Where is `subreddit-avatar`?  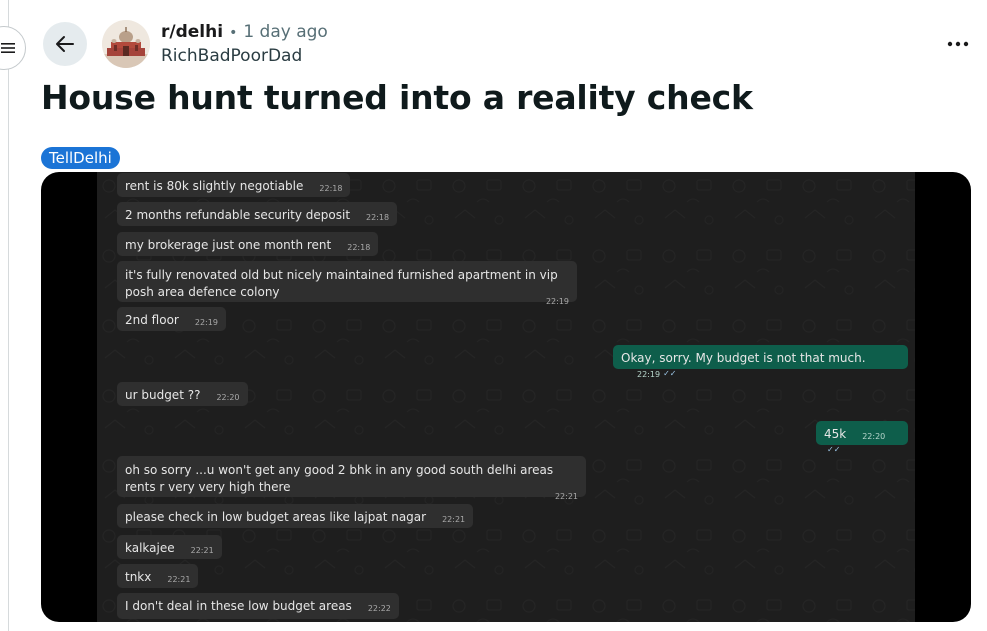
subreddit-avatar is located at coordinates (126, 44).